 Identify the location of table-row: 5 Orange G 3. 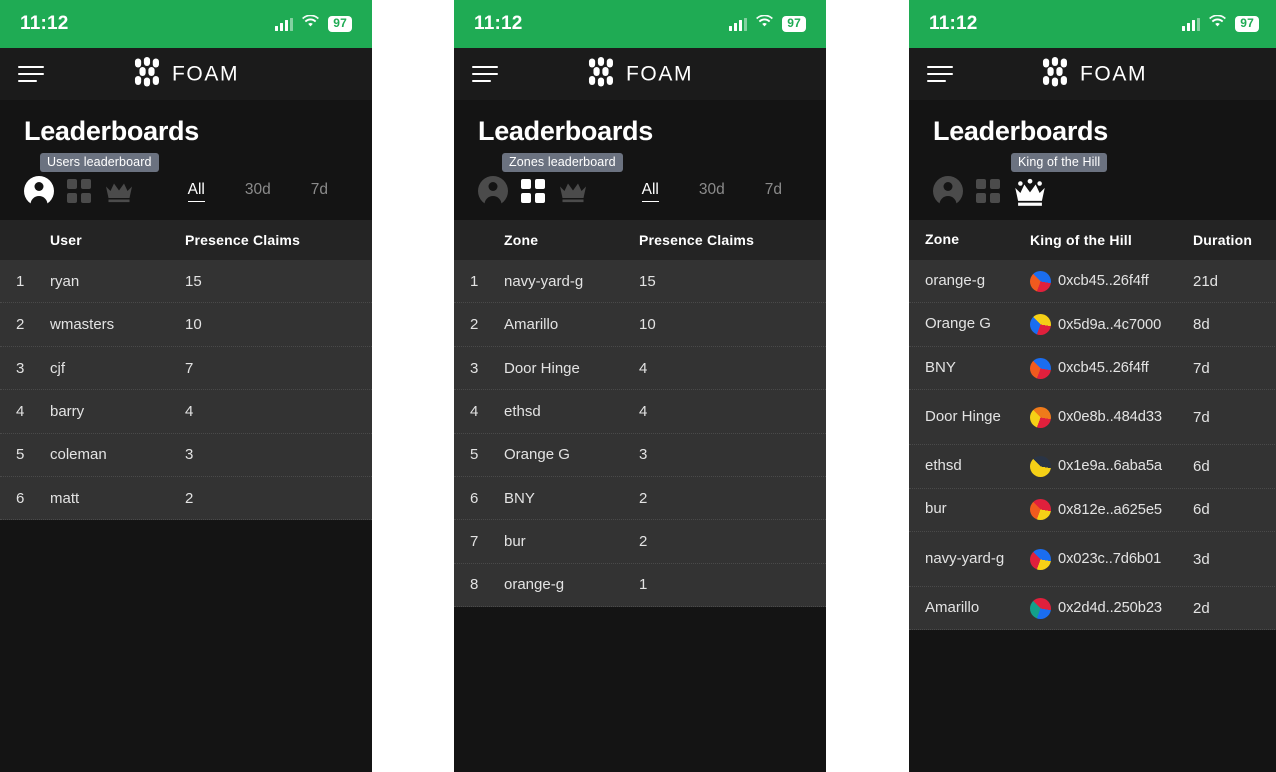
(640, 455).